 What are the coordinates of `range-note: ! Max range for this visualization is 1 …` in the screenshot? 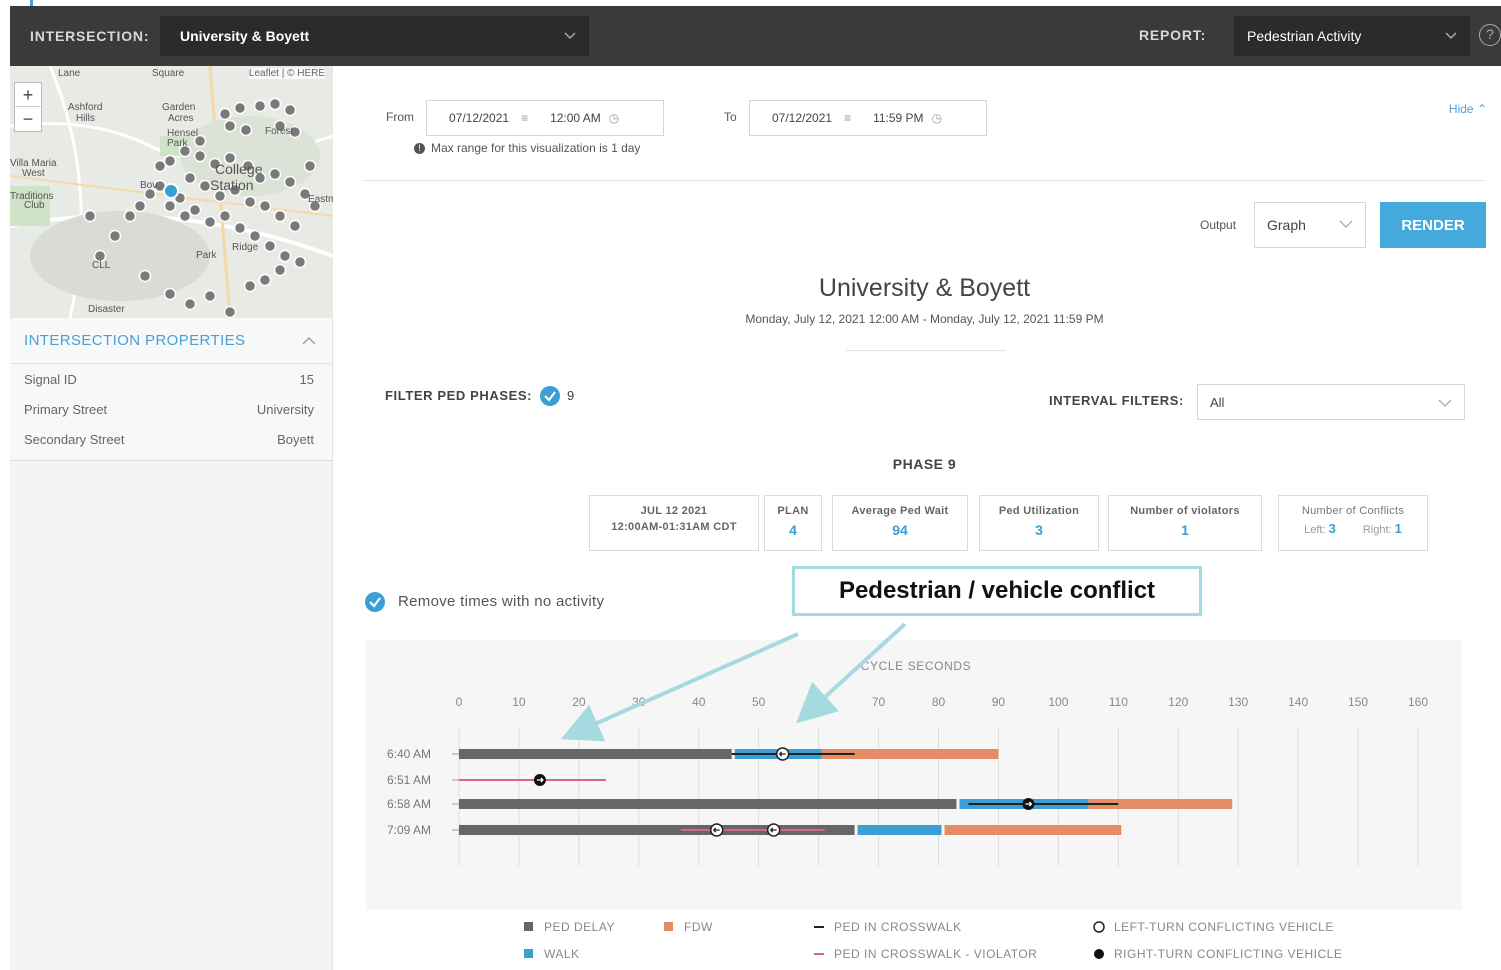 It's located at (527, 148).